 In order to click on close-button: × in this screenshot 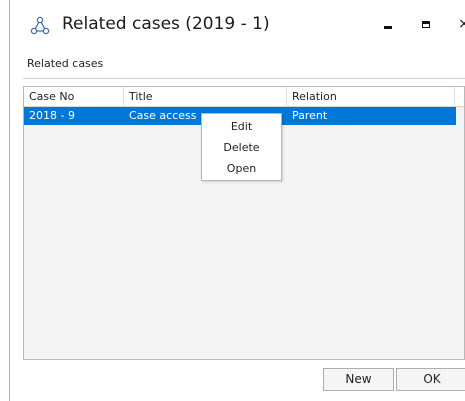, I will do `click(459, 24)`.